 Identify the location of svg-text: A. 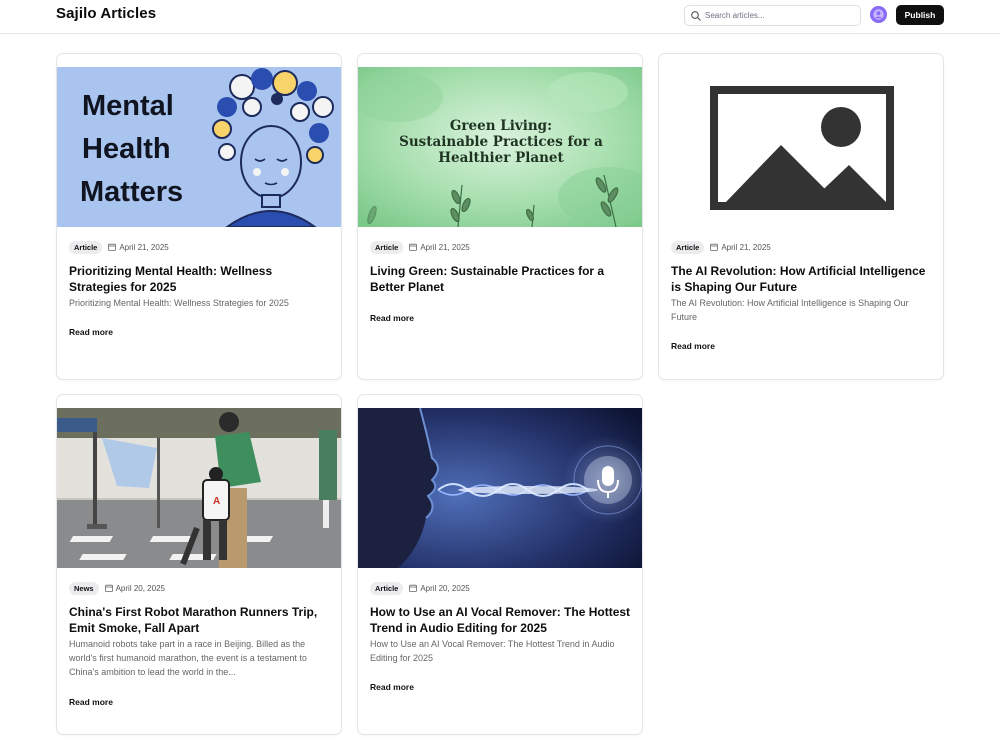
(216, 501).